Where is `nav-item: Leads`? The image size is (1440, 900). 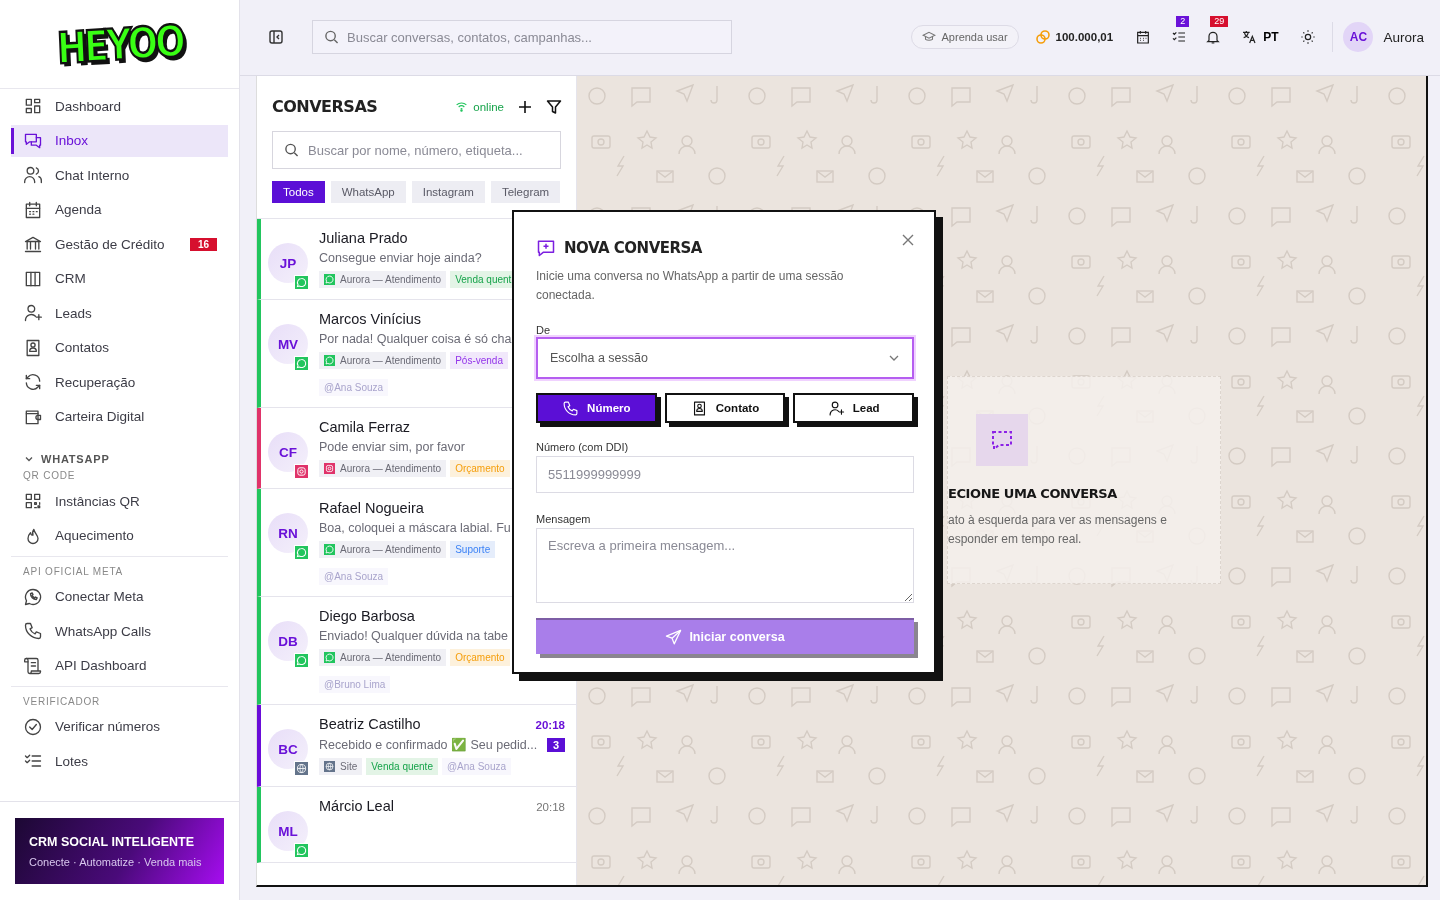 nav-item: Leads is located at coordinates (119, 313).